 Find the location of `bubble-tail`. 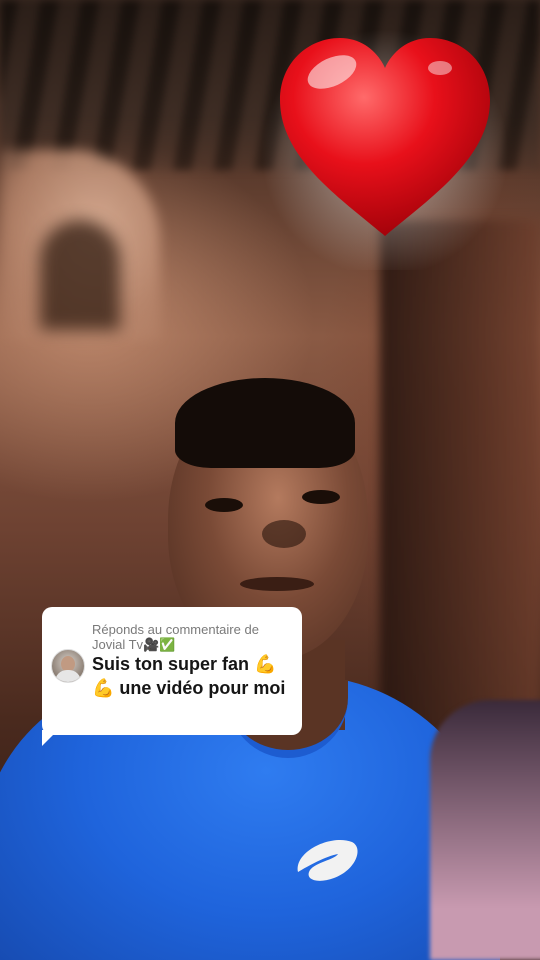

bubble-tail is located at coordinates (50, 738).